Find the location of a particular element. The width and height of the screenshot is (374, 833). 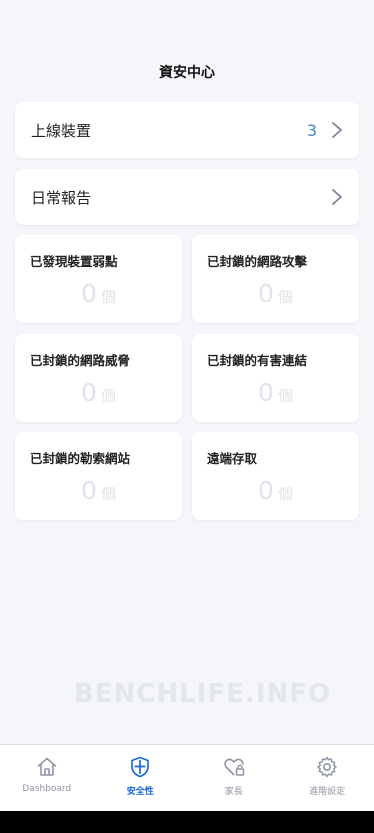

tab-security: 安全性 is located at coordinates (141, 778).